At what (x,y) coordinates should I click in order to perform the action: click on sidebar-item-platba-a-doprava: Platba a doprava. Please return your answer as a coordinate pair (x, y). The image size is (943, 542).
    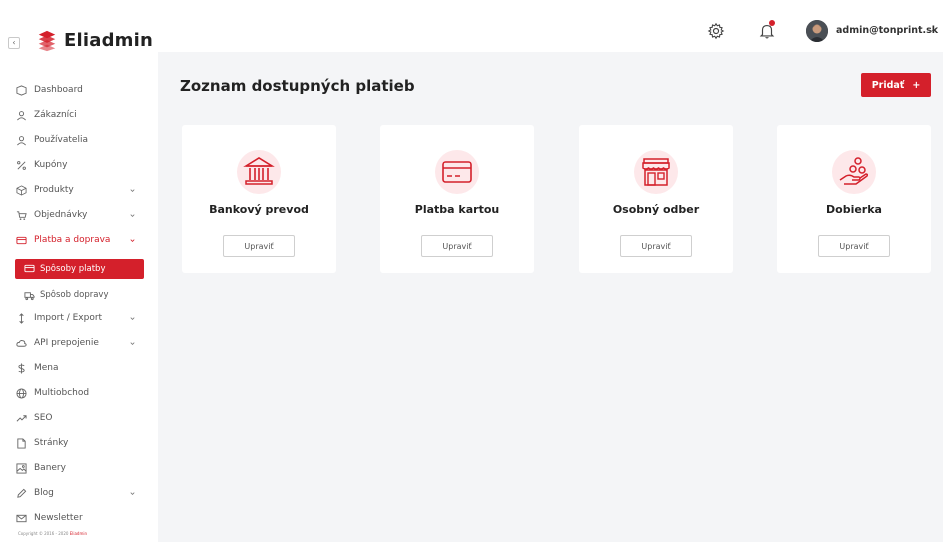
    Looking at the image, I should click on (79, 241).